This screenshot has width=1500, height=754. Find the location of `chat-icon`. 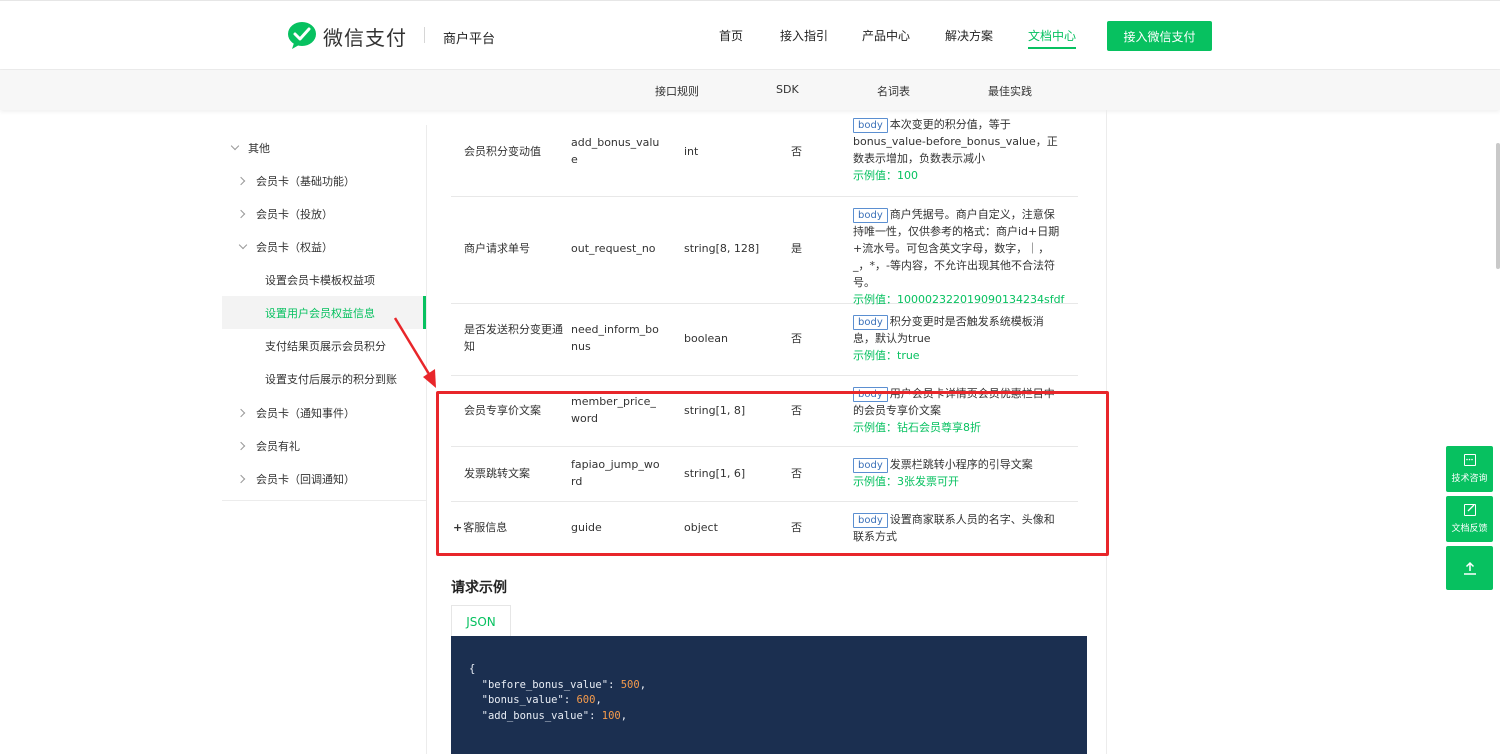

chat-icon is located at coordinates (1469, 460).